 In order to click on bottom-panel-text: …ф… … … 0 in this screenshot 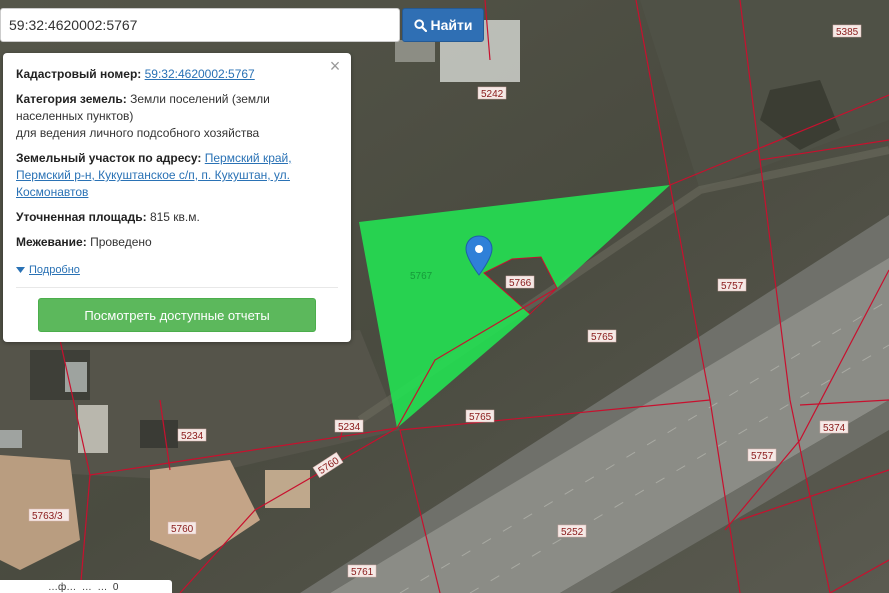, I will do `click(83, 587)`.